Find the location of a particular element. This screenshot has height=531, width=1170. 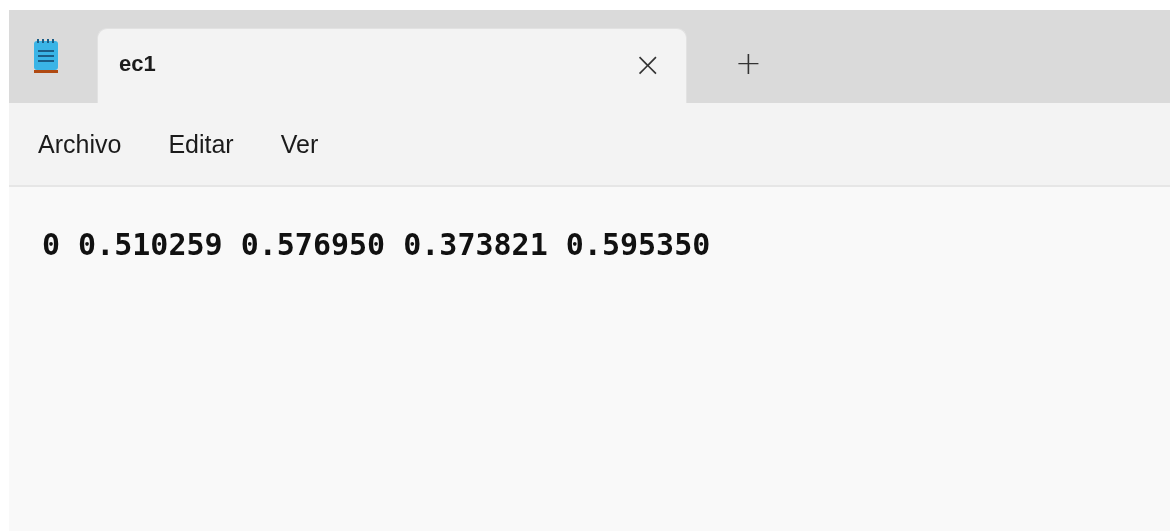

tab-title: ec1 is located at coordinates (138, 64).